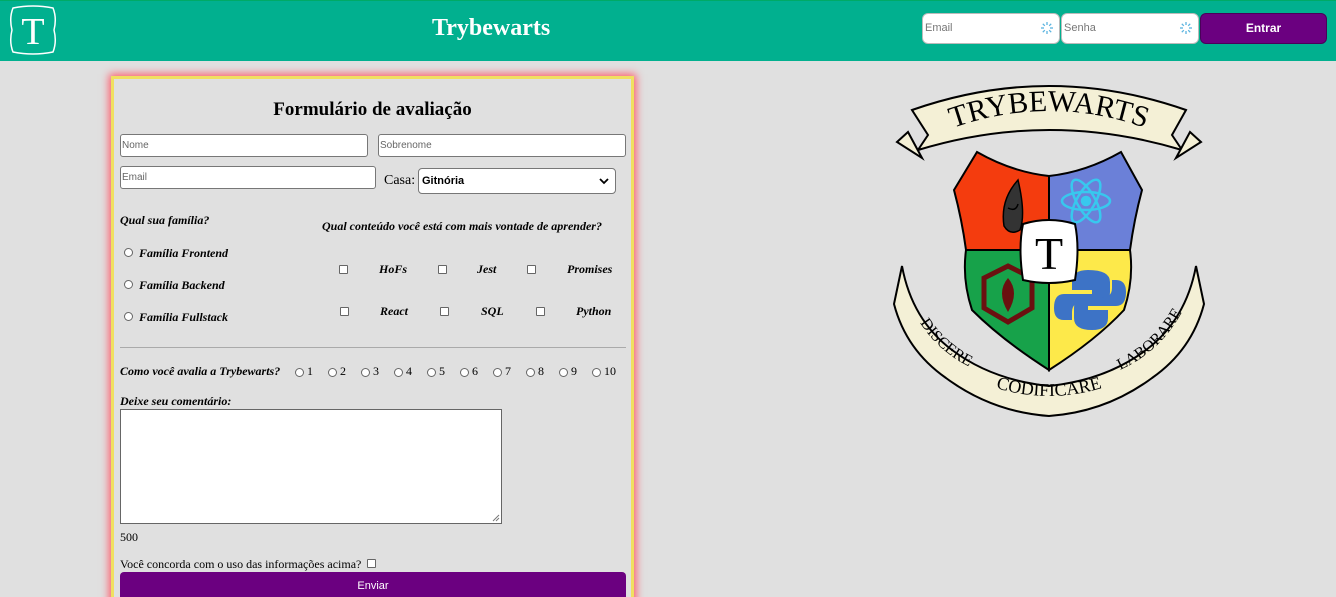 This screenshot has width=1336, height=597. I want to click on login-button: Entrar, so click(1263, 28).